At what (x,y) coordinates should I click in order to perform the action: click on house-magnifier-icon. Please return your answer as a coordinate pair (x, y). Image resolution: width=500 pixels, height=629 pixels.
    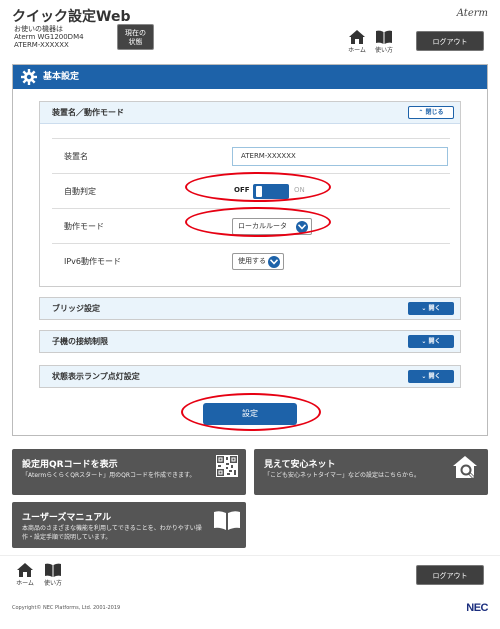
    Looking at the image, I should click on (465, 468).